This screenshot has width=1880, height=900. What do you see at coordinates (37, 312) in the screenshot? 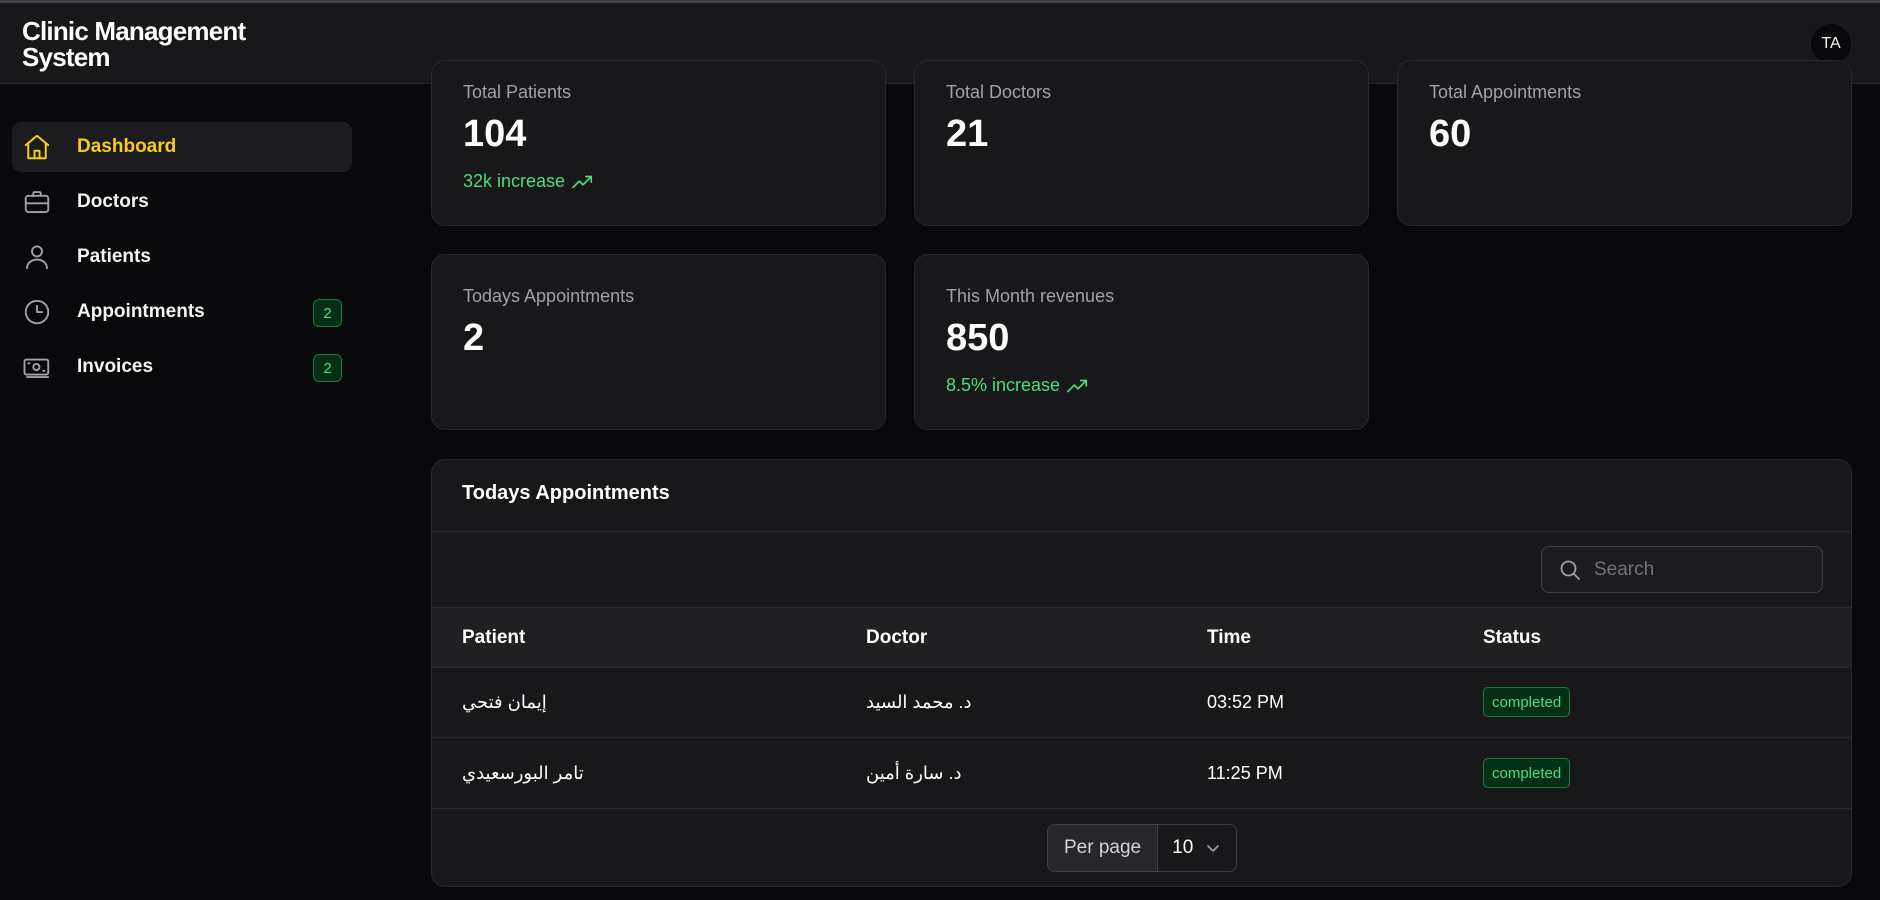
I see `clock-icon` at bounding box center [37, 312].